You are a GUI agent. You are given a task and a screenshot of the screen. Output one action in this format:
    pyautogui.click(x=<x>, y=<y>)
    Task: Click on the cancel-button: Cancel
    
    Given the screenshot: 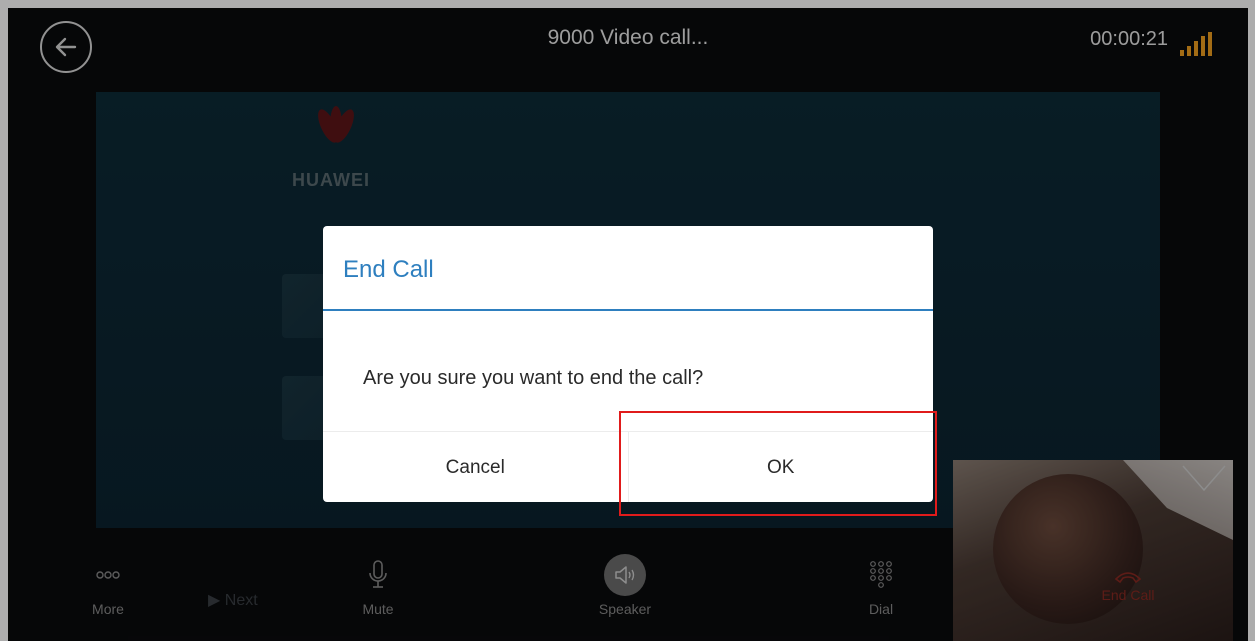 What is the action you would take?
    pyautogui.click(x=475, y=467)
    